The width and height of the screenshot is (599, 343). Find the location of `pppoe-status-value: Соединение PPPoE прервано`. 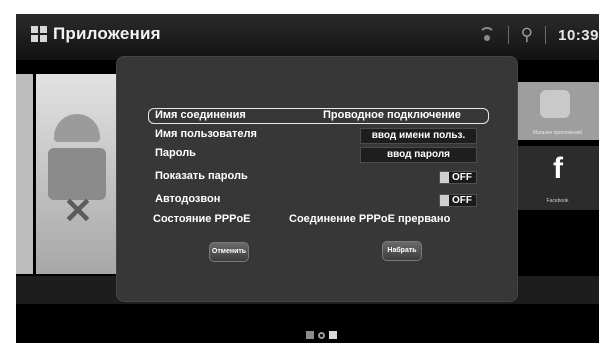

pppoe-status-value: Соединение PPPoE прервано is located at coordinates (370, 219).